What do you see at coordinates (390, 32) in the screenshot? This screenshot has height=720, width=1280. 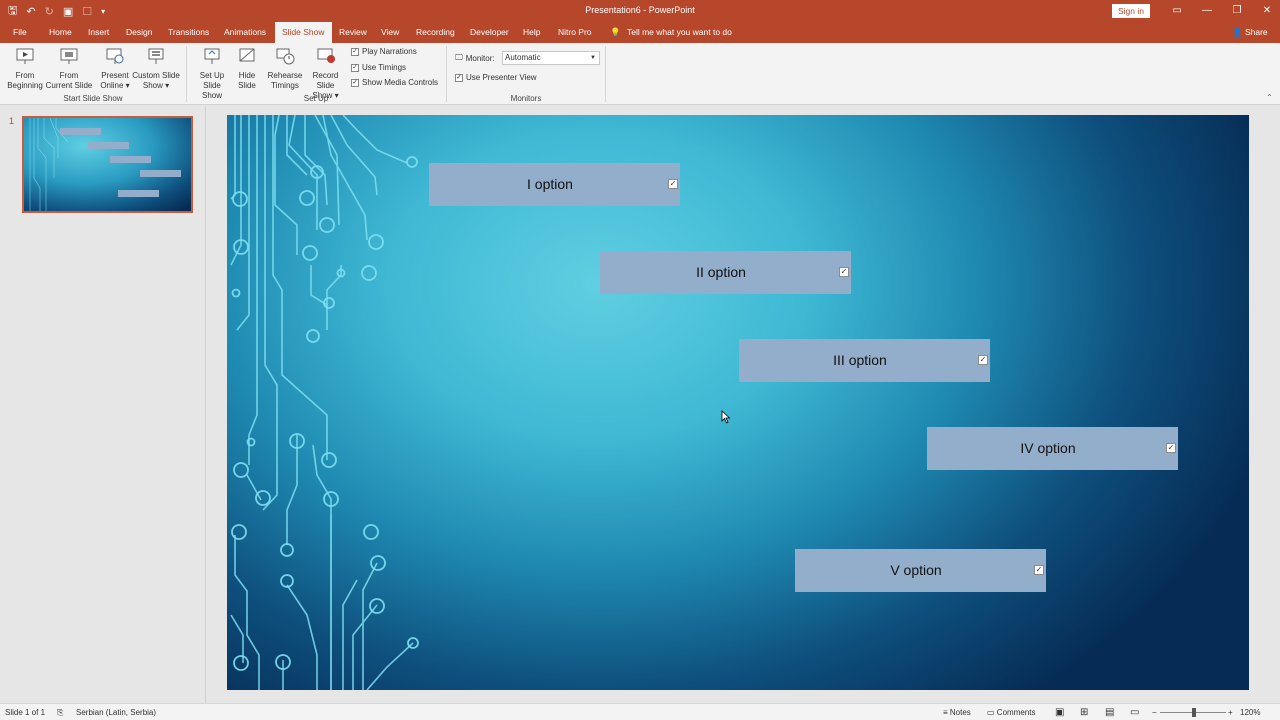 I see `tab-view: View` at bounding box center [390, 32].